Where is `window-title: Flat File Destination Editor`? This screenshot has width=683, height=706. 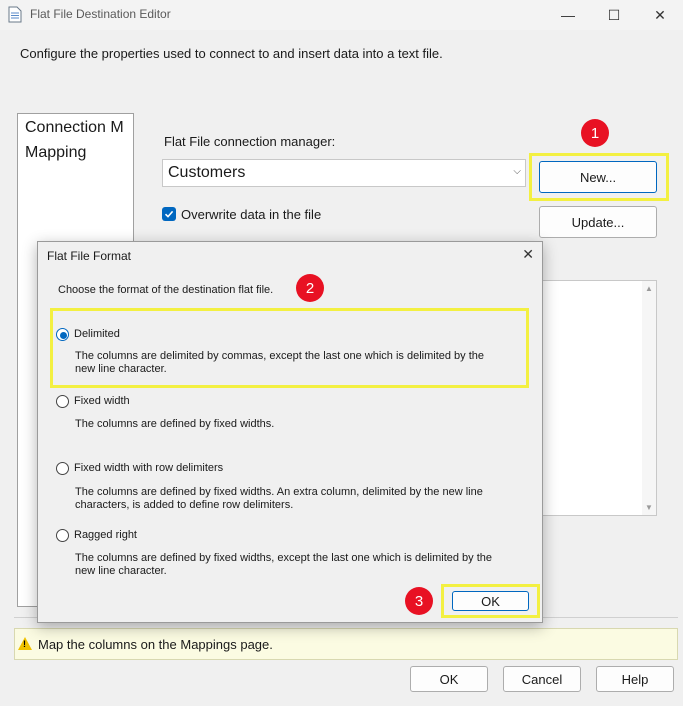
window-title: Flat File Destination Editor is located at coordinates (100, 14).